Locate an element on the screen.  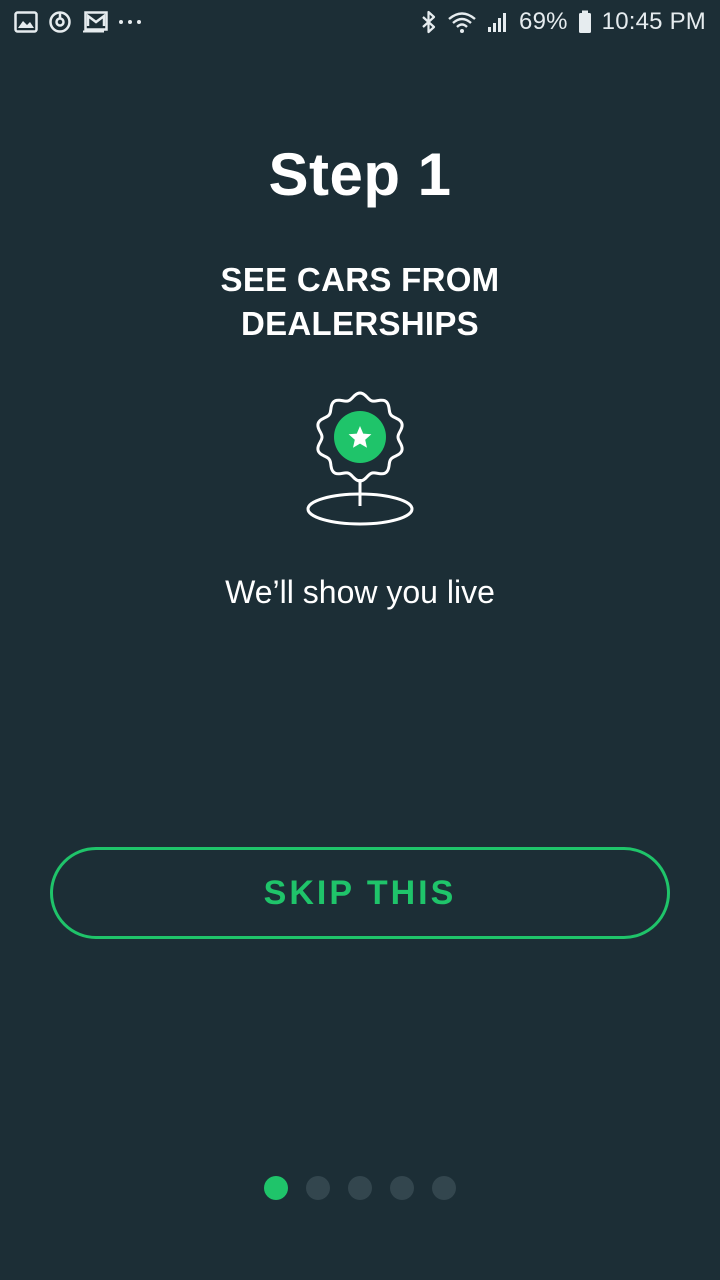
signal-icon is located at coordinates (498, 22).